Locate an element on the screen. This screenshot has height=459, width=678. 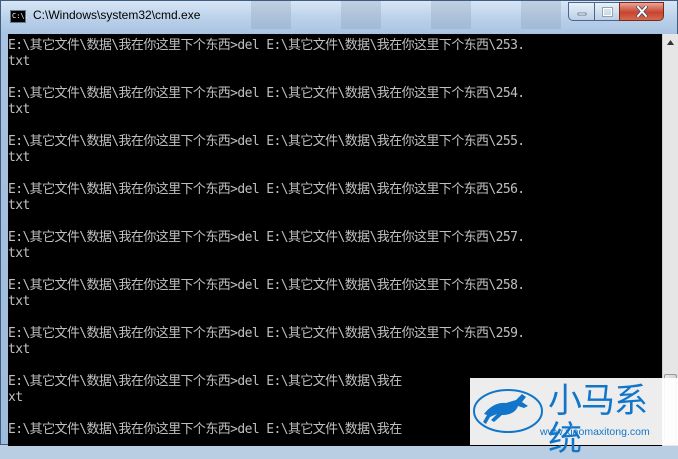
watermark-brand: 小马系统 is located at coordinates (598, 420).